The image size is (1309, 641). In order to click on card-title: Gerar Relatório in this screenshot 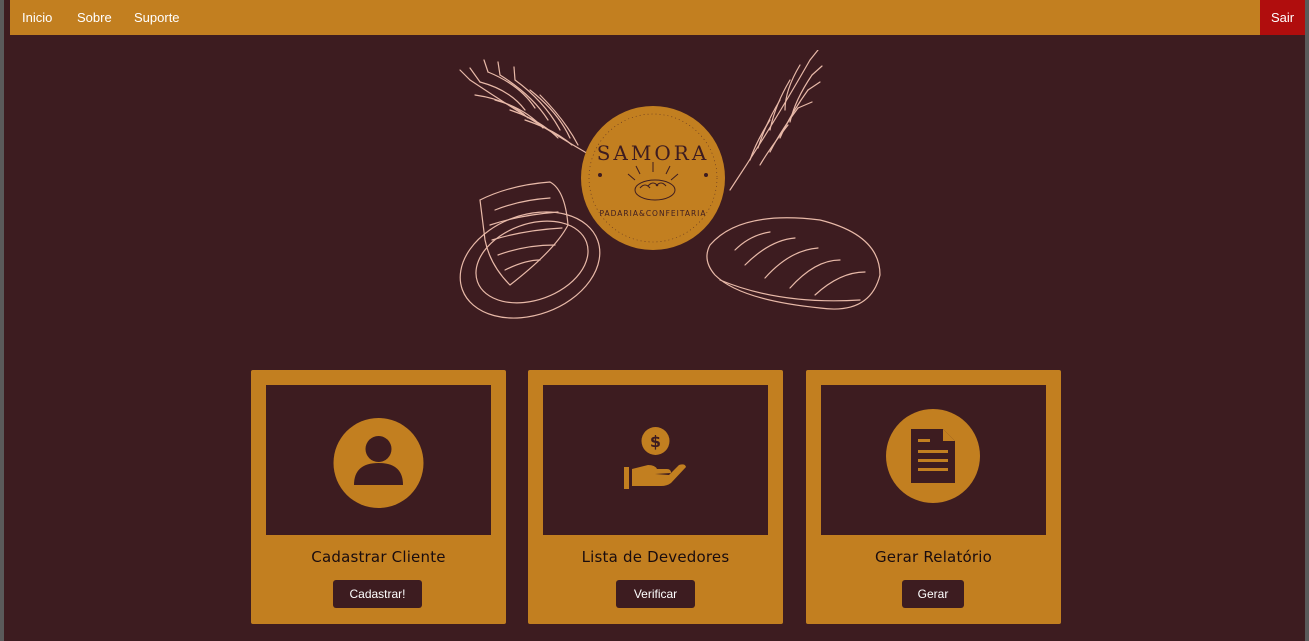, I will do `click(933, 557)`.